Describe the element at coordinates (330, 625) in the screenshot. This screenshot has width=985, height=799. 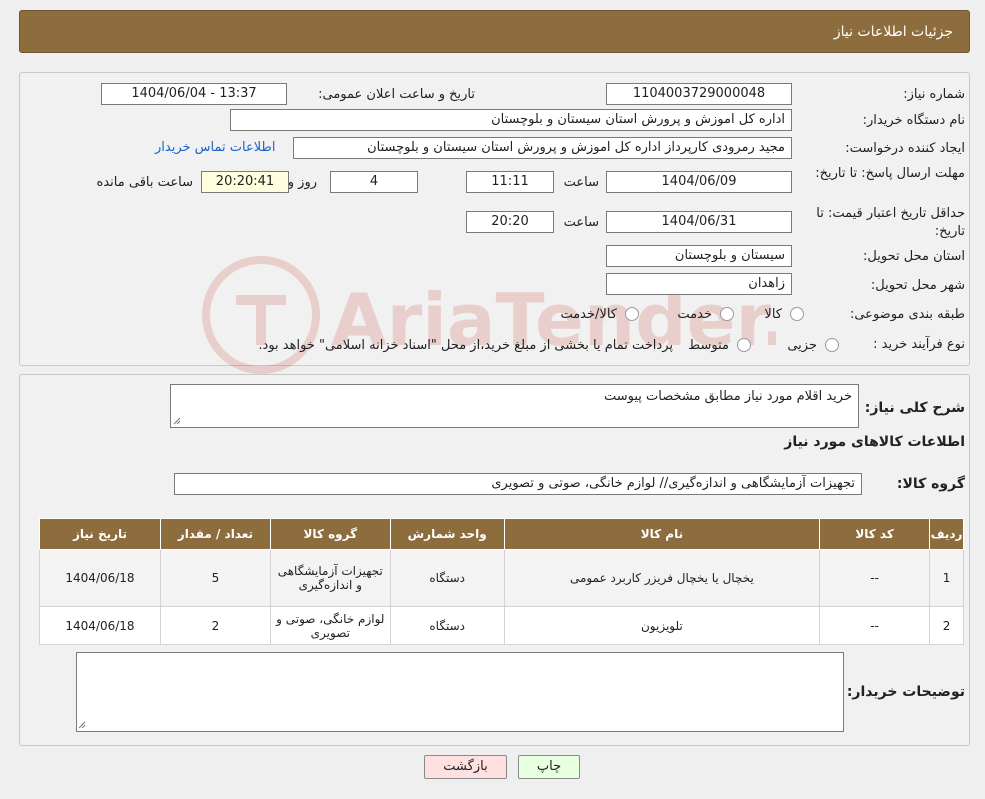
I see `cell-group: لوازم خانگی، صوتی و تصویری` at that location.